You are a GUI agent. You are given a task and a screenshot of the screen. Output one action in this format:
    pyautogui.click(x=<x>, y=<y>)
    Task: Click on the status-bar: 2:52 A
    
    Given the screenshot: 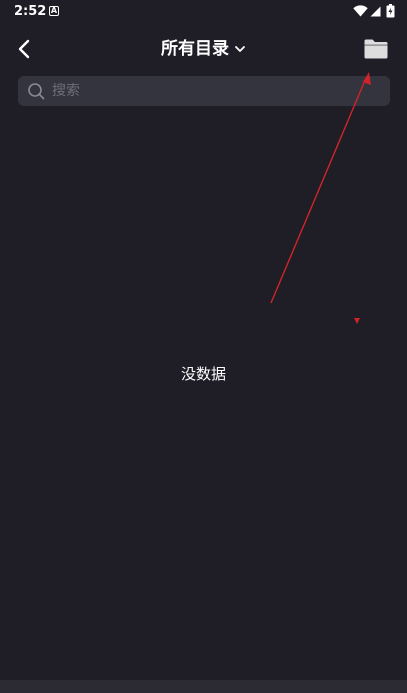 What is the action you would take?
    pyautogui.click(x=203, y=12)
    